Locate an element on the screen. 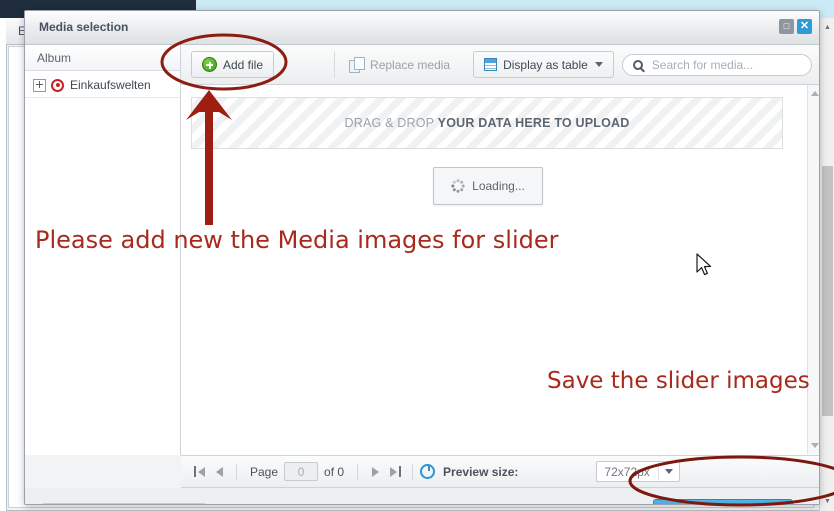  media-search-field is located at coordinates (716, 64).